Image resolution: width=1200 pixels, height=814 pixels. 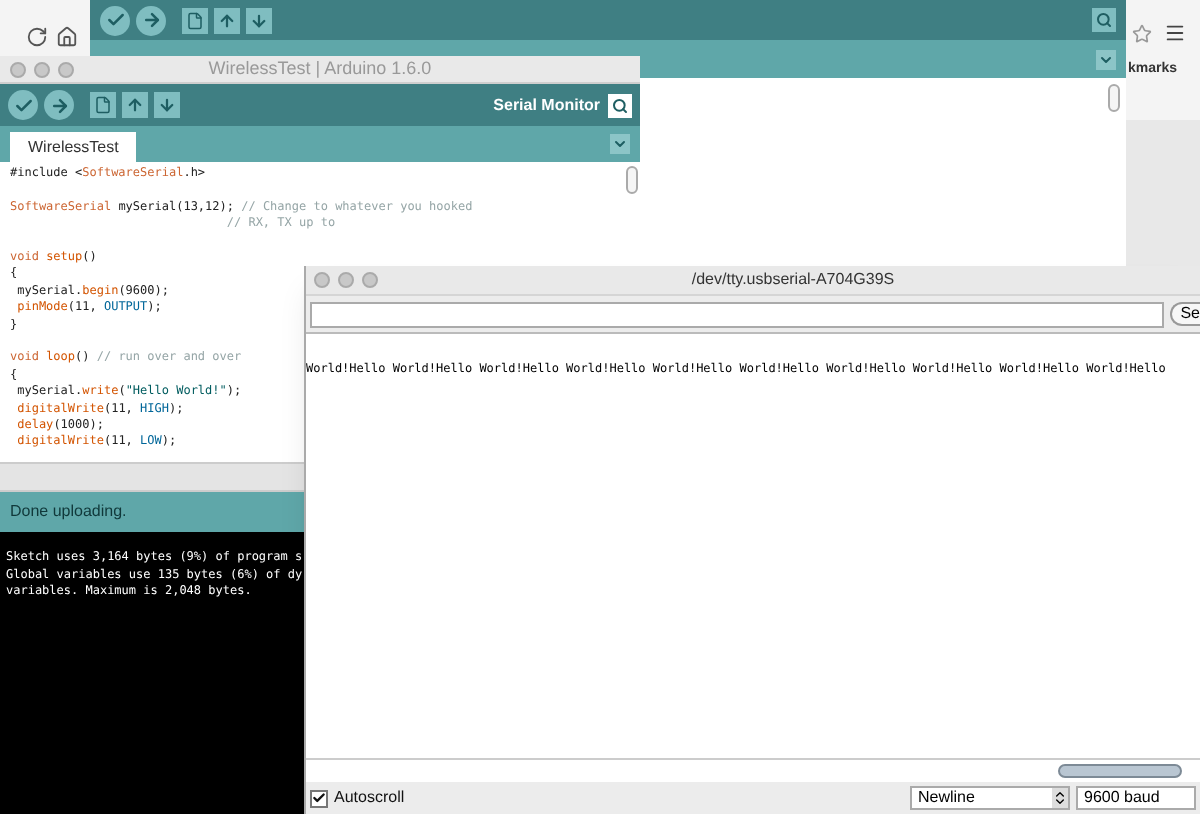 I want to click on star-icon, so click(x=1142, y=34).